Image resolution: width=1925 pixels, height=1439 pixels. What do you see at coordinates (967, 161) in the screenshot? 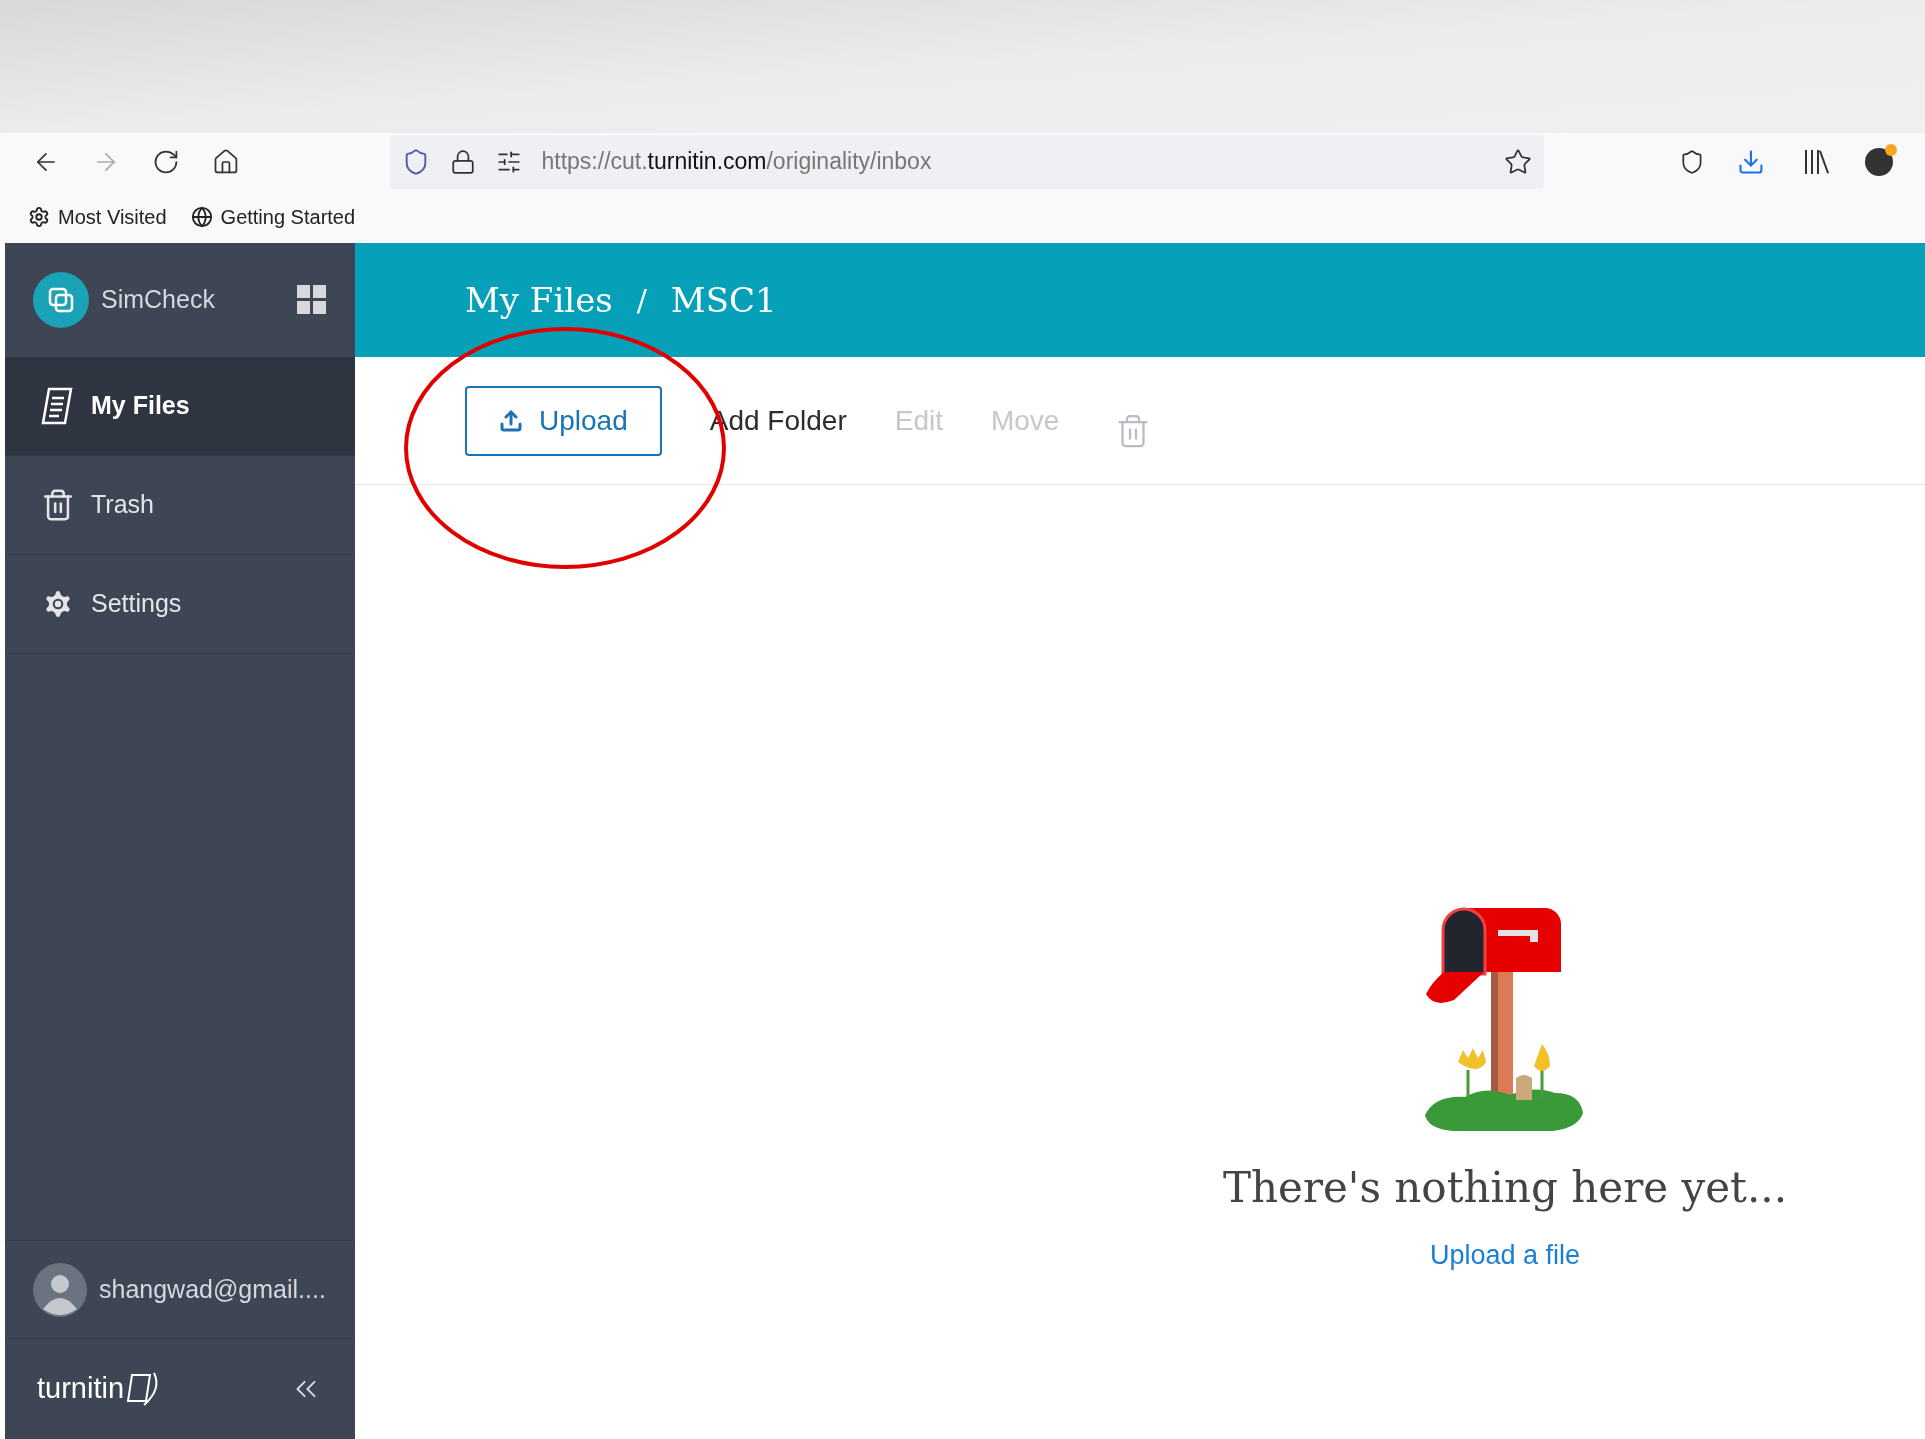
I see `address-bar: https://cut.turnitin.com/originality/inbox` at bounding box center [967, 161].